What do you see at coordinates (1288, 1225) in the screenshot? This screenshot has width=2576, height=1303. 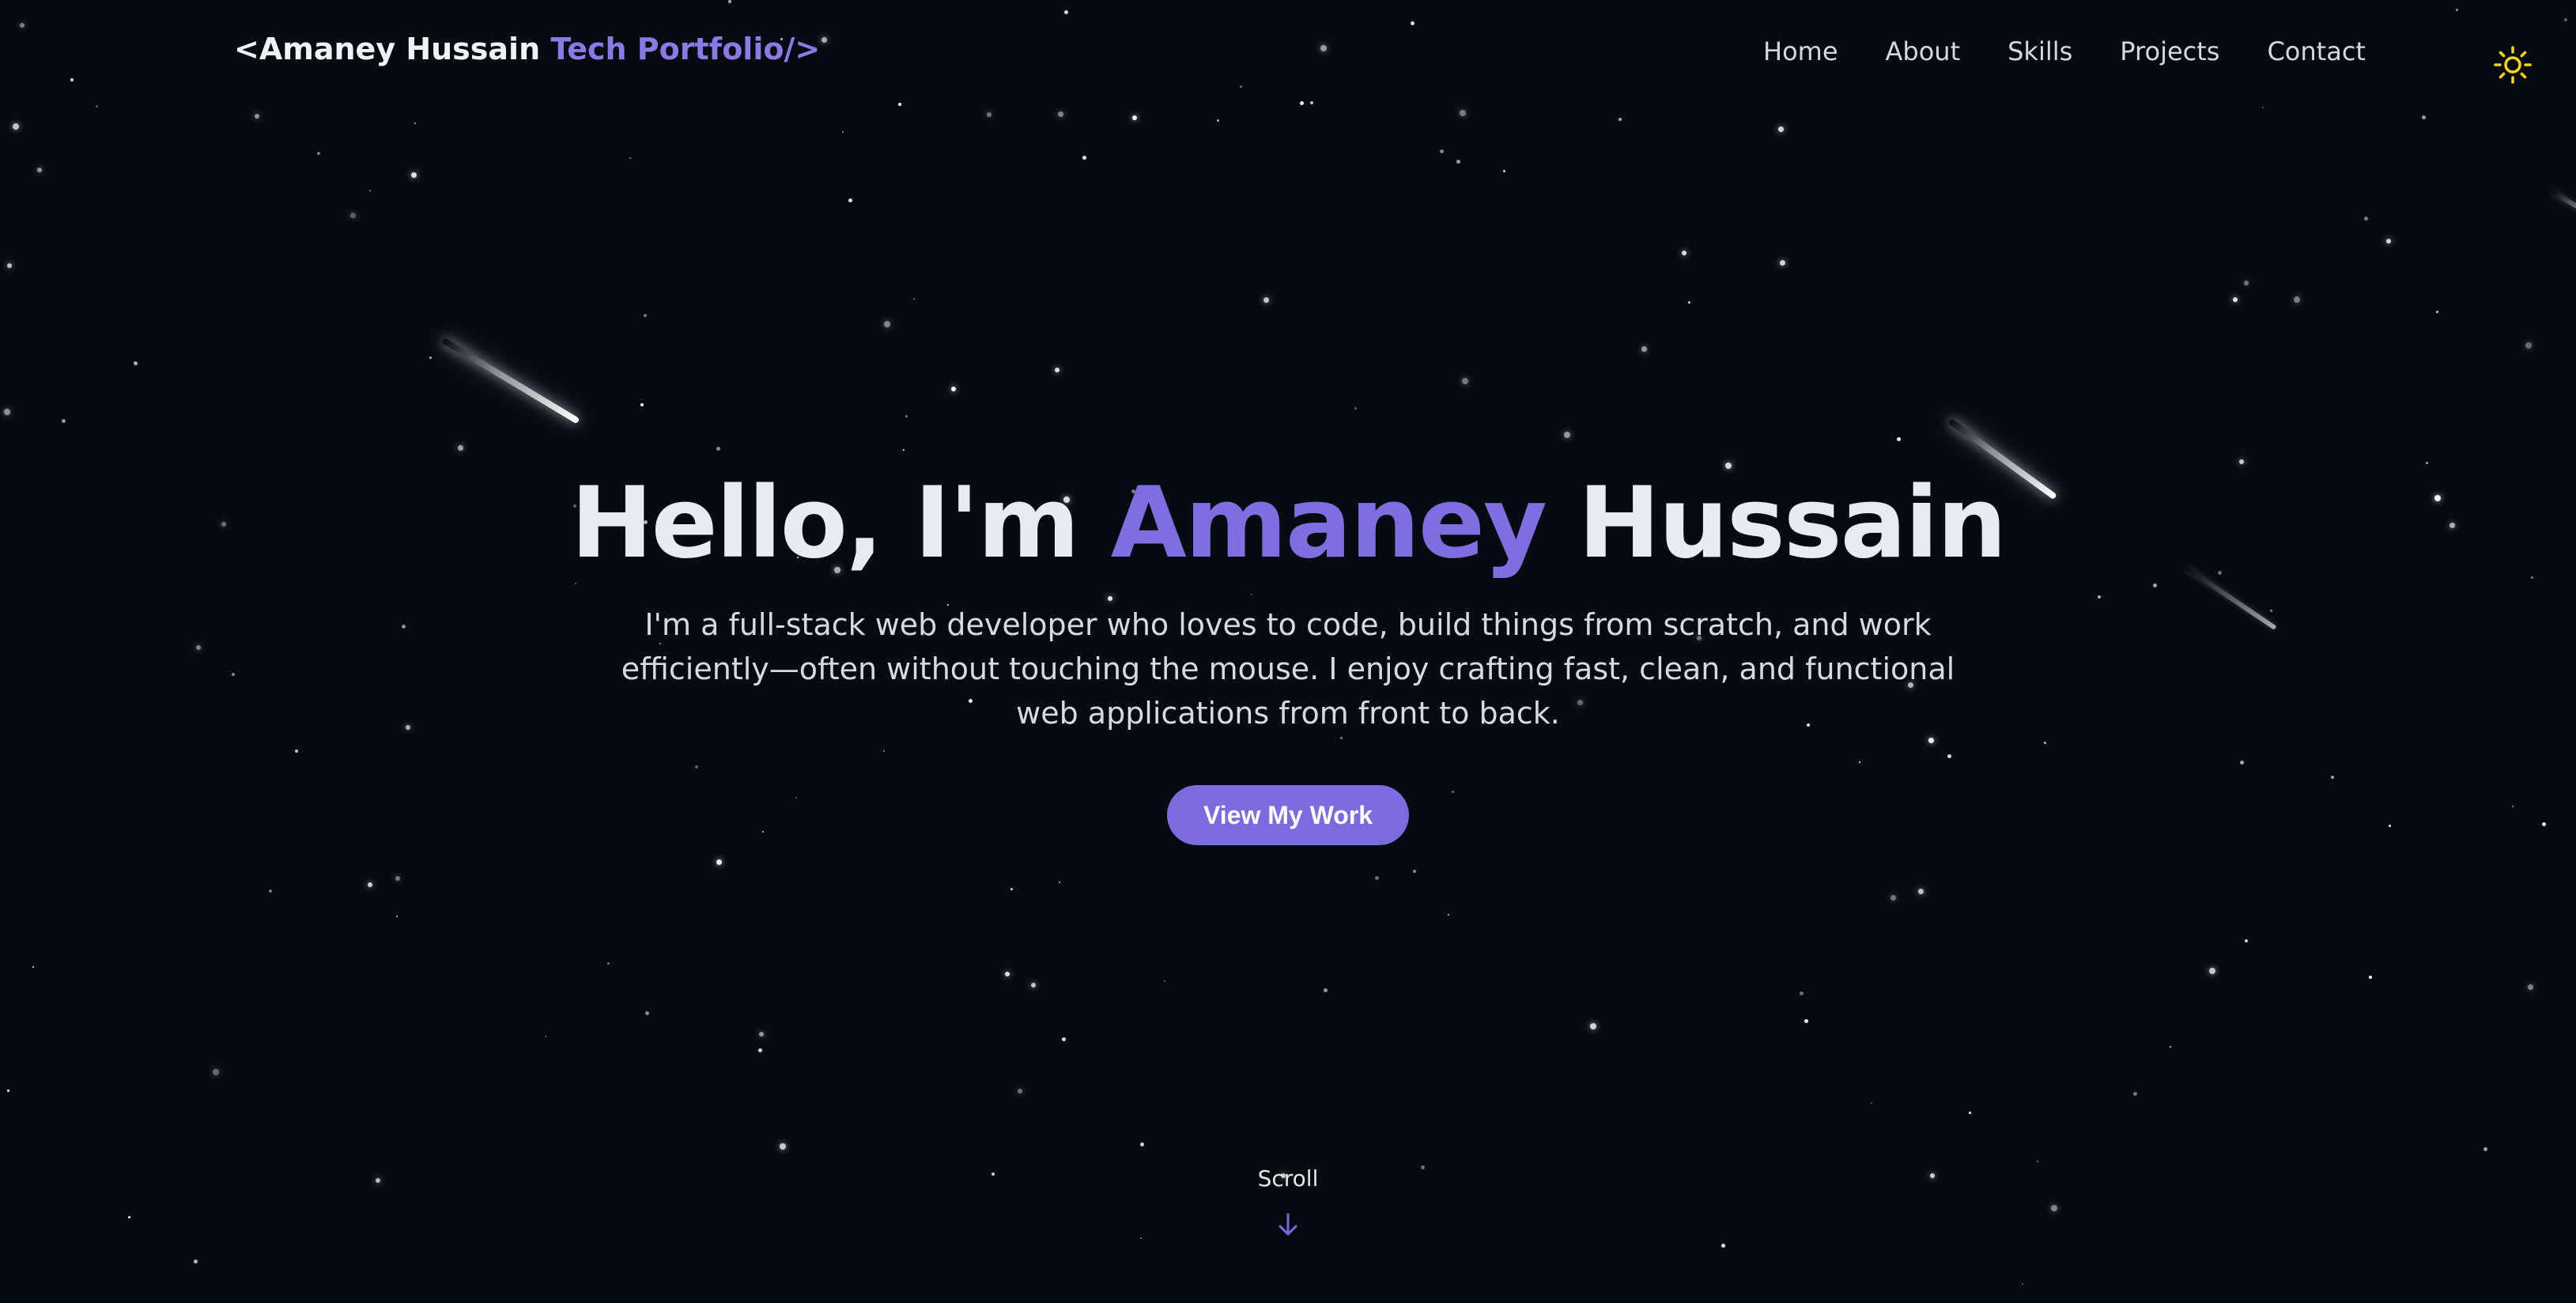 I see `arrow-down-icon` at bounding box center [1288, 1225].